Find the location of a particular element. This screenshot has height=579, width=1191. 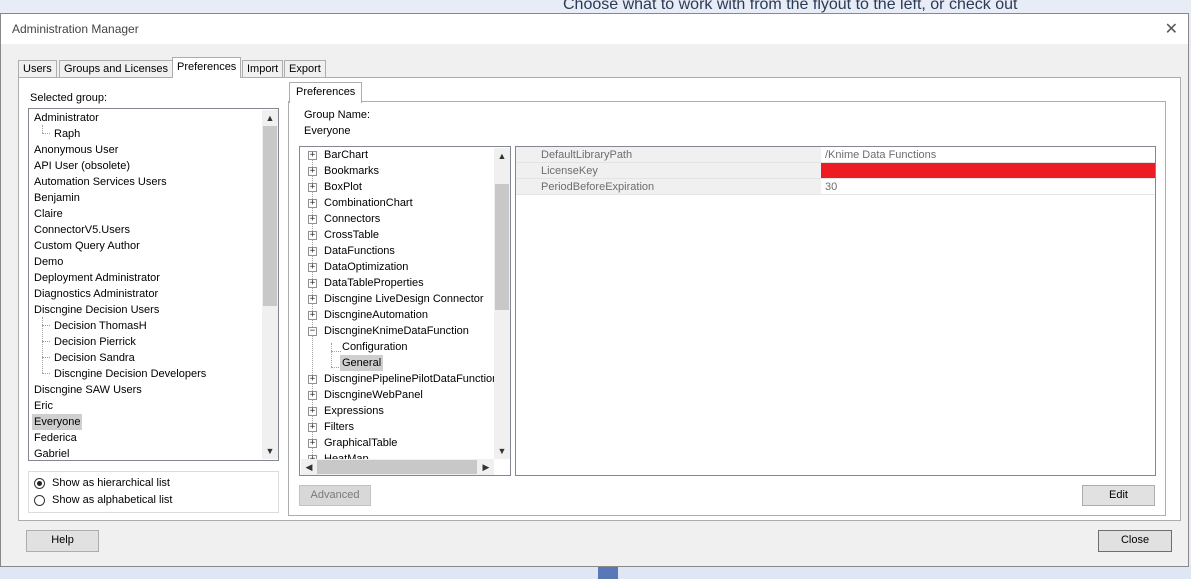

radio-hierarchical-label: Show as hierarchical list is located at coordinates (111, 483).